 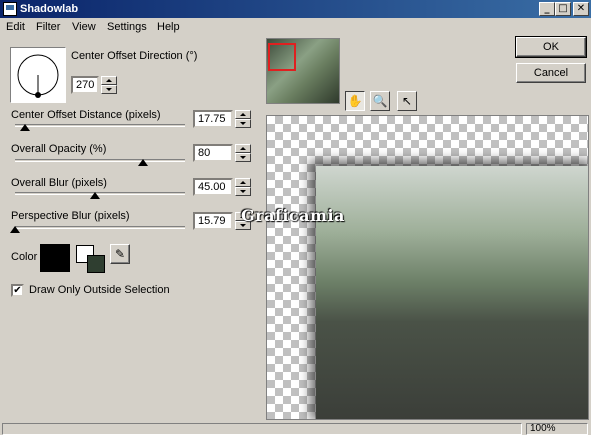 What do you see at coordinates (48, 27) in the screenshot?
I see `menu-filter: Filter` at bounding box center [48, 27].